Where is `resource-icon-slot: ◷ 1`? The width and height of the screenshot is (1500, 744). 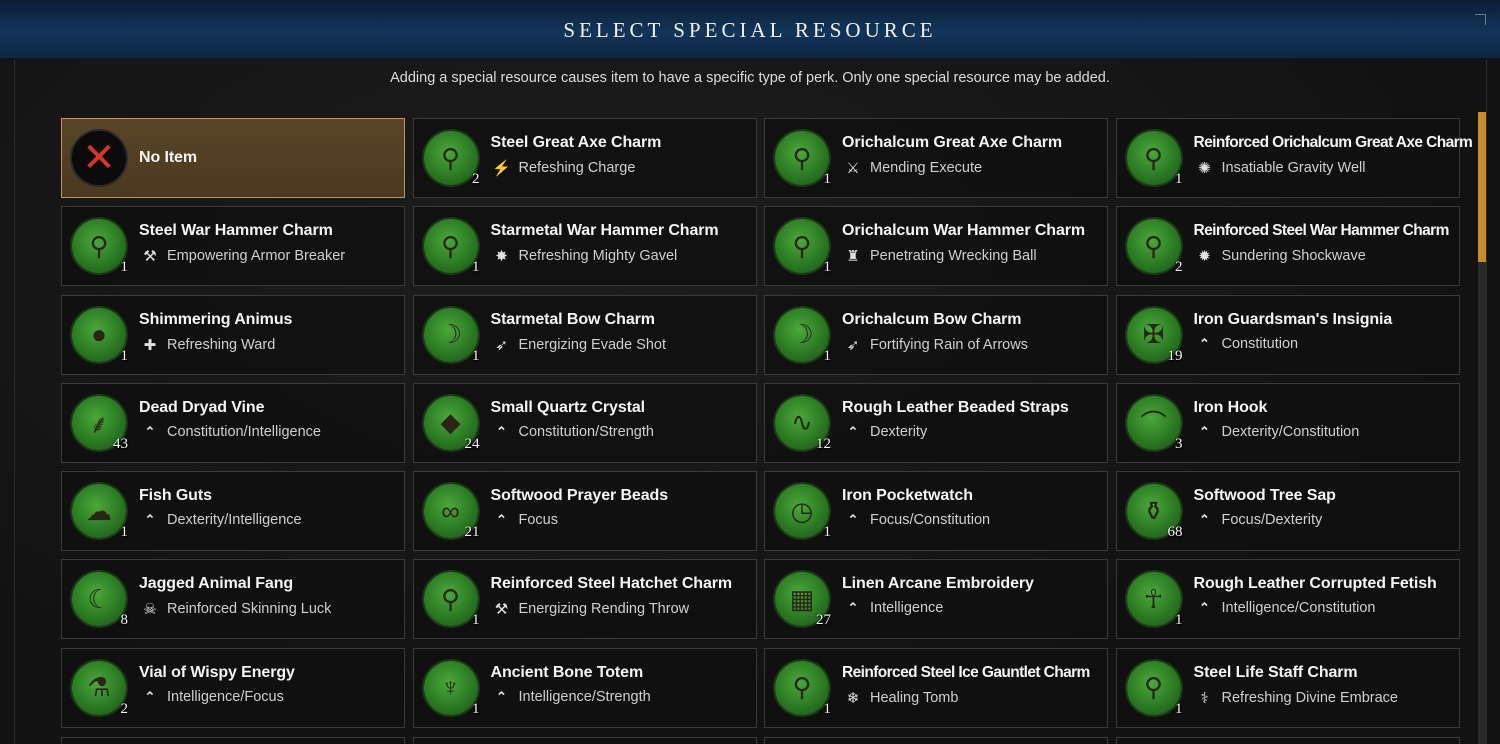 resource-icon-slot: ◷ 1 is located at coordinates (803, 512).